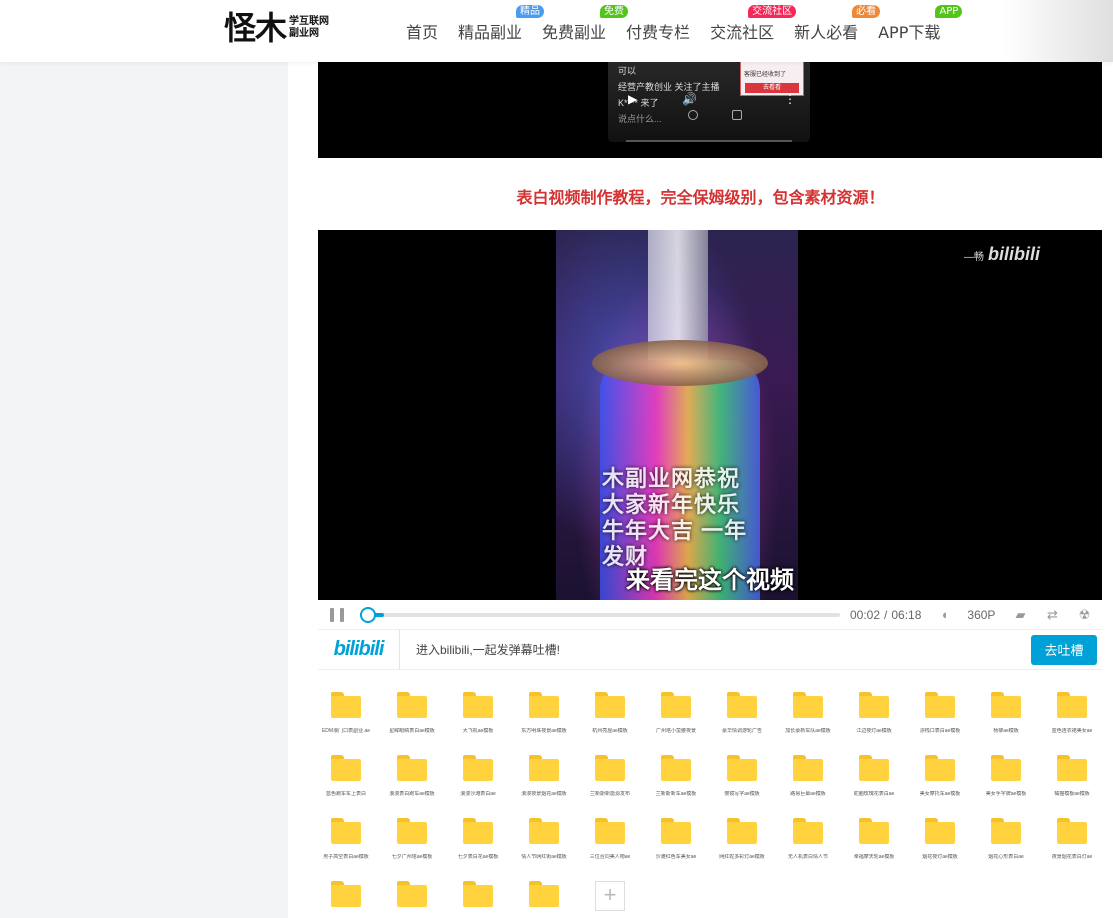 This screenshot has width=1113, height=918. Describe the element at coordinates (544, 718) in the screenshot. I see `file-item: 东方明珠夜景ae模板` at that location.